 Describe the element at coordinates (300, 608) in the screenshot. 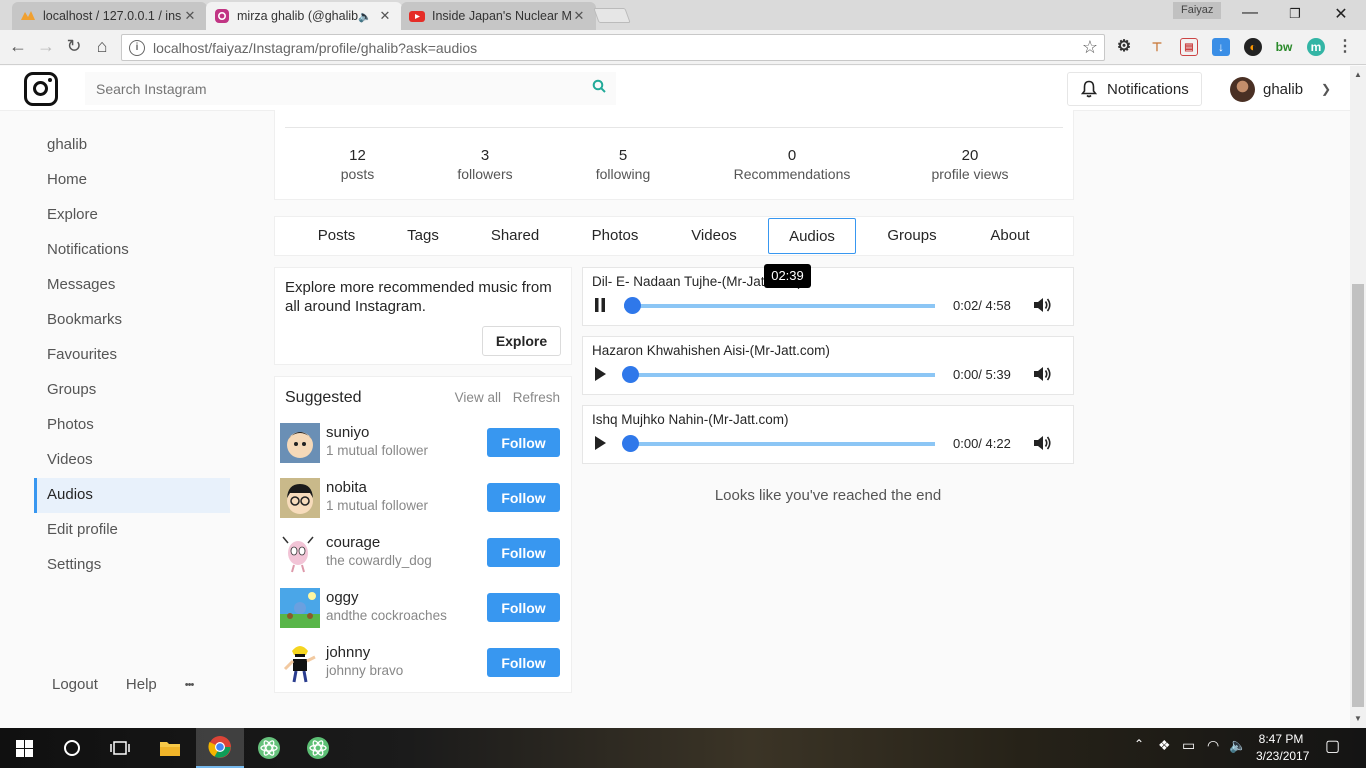

I see `user-avatar-oggy` at that location.